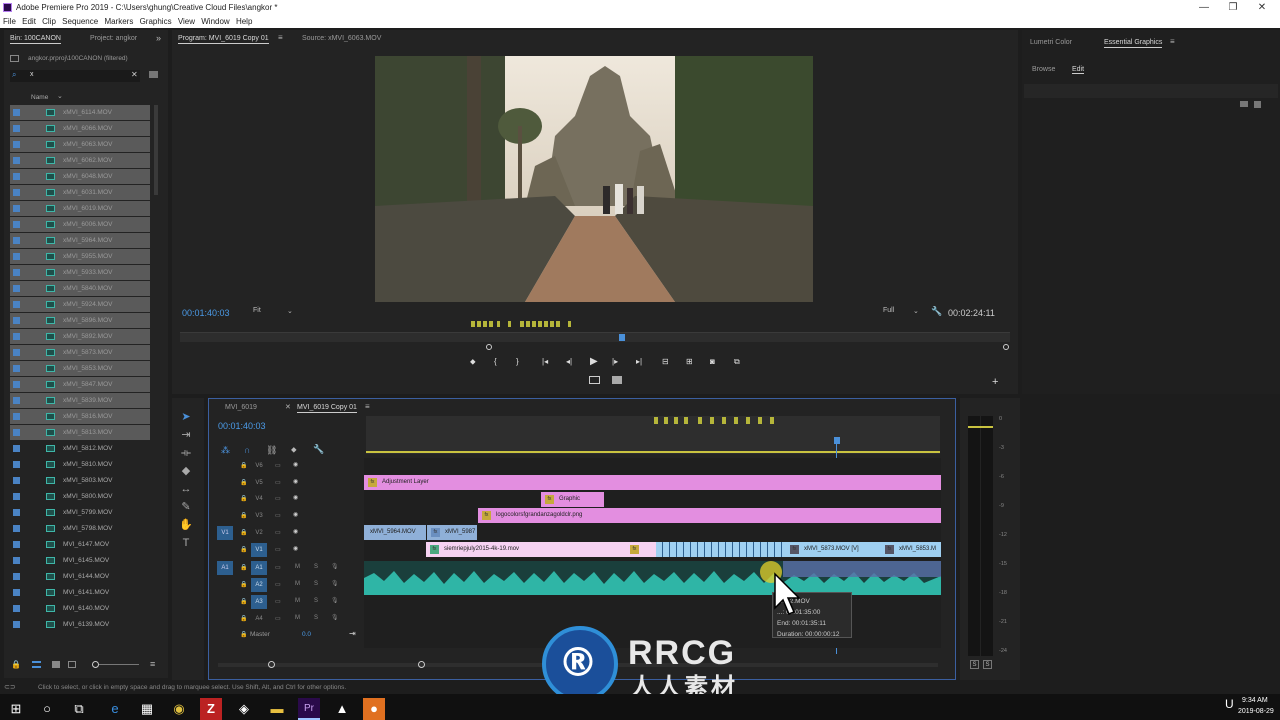 The image size is (1280, 720). I want to click on track-header-video: 🔒 V4 ▭ ◉, so click(289, 499).